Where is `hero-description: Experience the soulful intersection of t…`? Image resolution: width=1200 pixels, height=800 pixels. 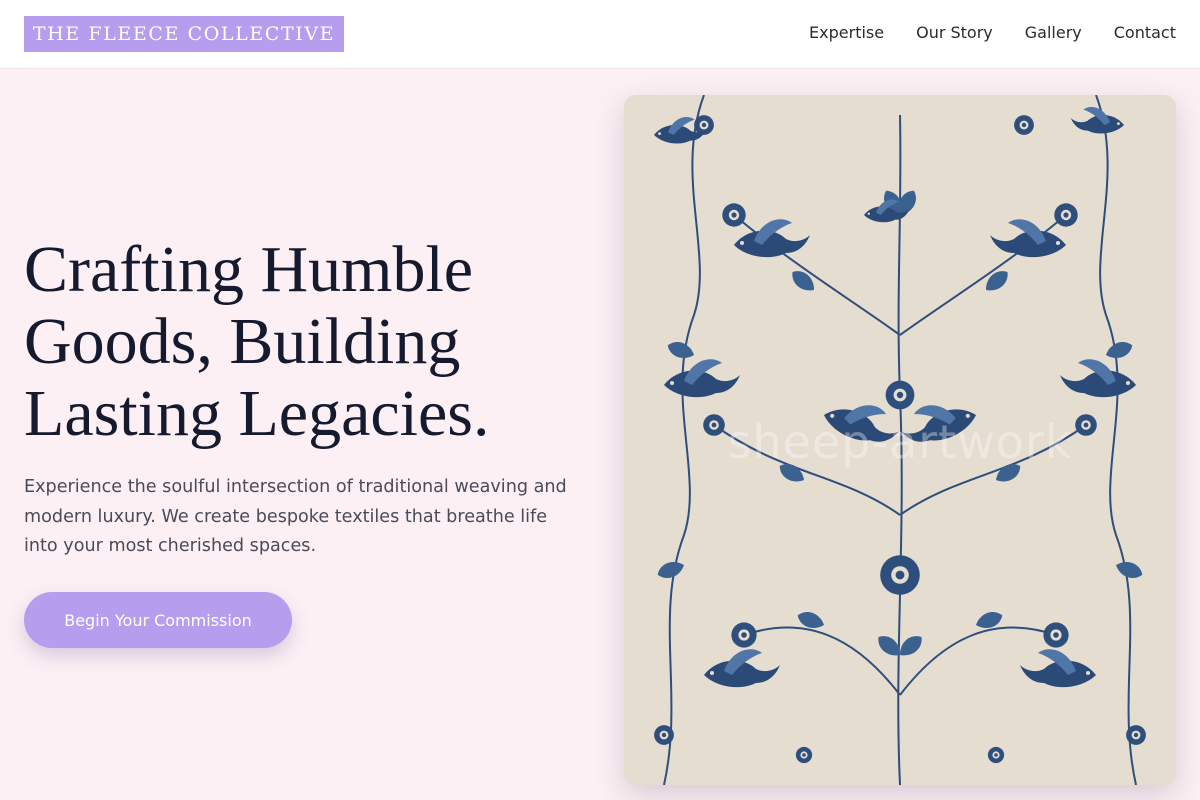 hero-description: Experience the soulful intersection of t… is located at coordinates (295, 516).